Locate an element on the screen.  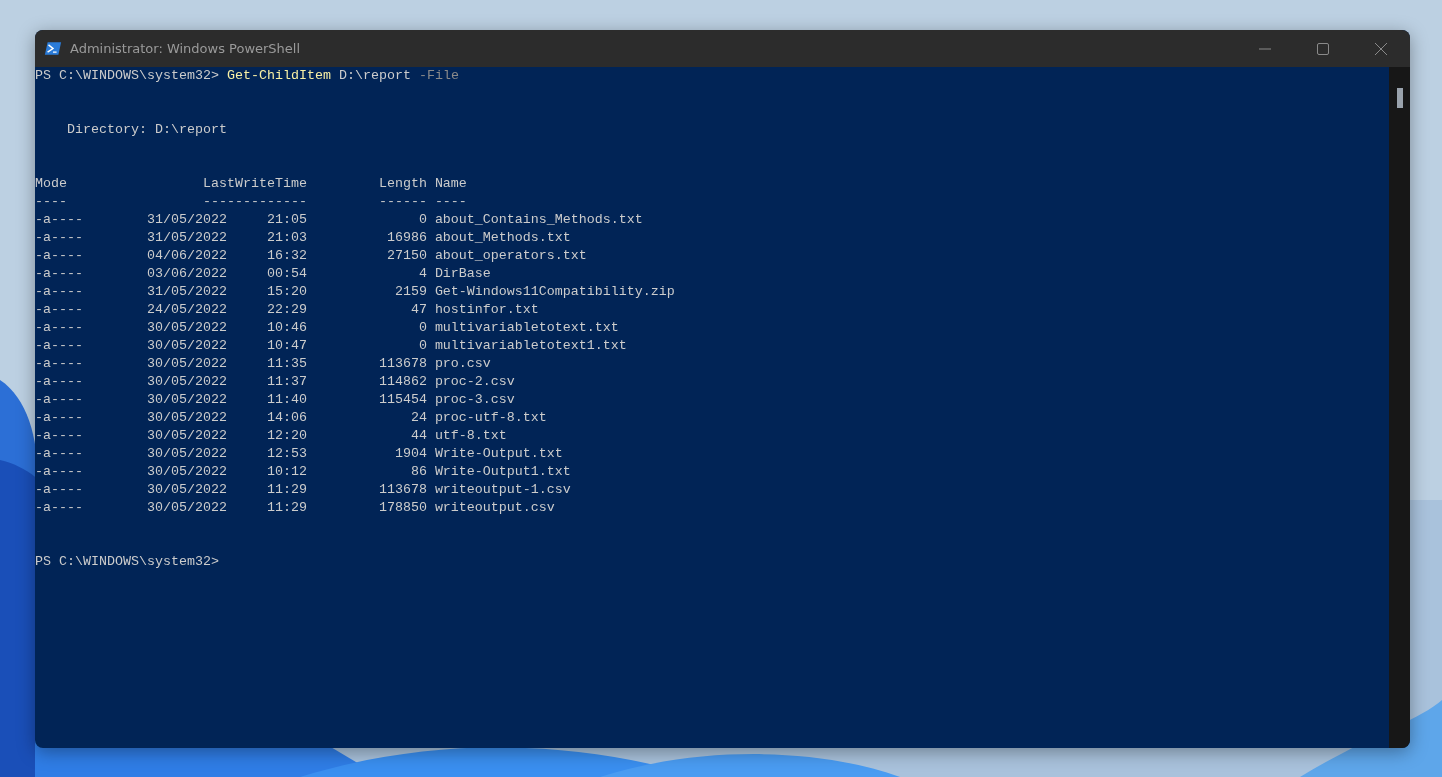
table-cell: Write-Output1.txt is located at coordinates (502, 472).